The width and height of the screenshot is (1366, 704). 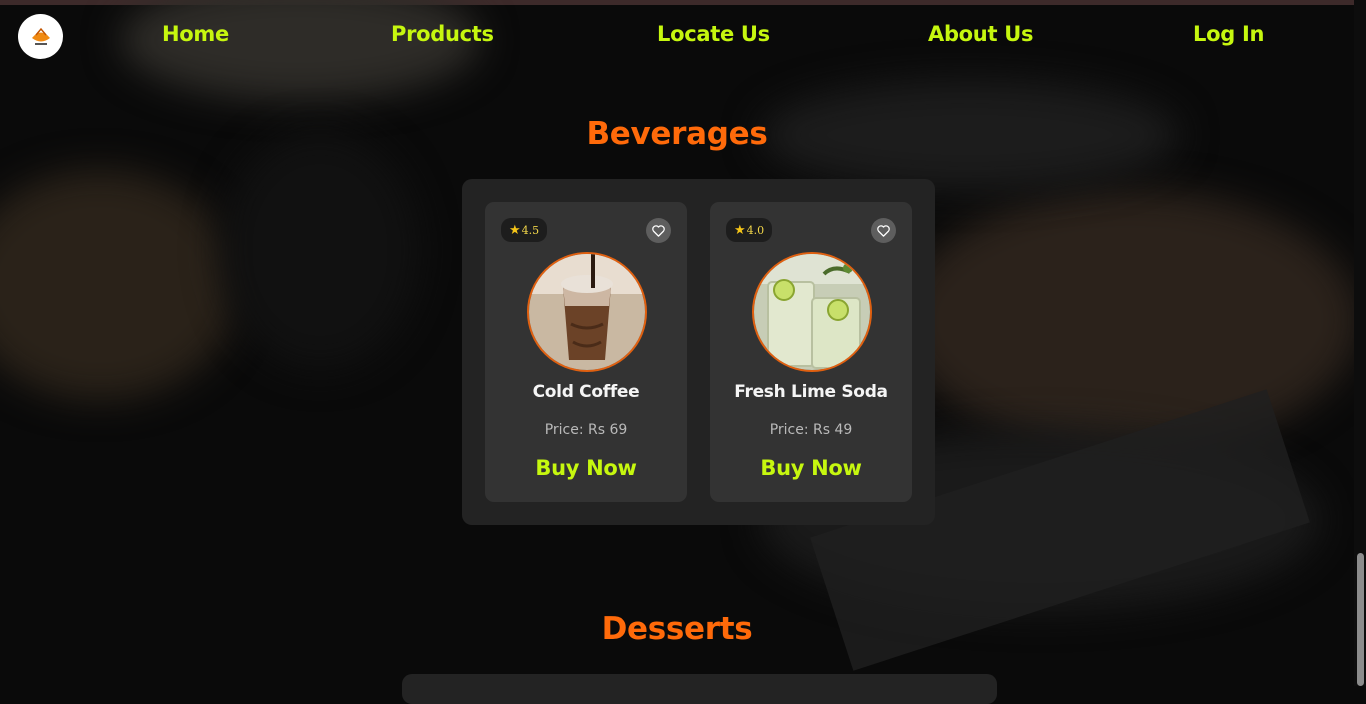 I want to click on product-name: Cold Coffee, so click(x=586, y=392).